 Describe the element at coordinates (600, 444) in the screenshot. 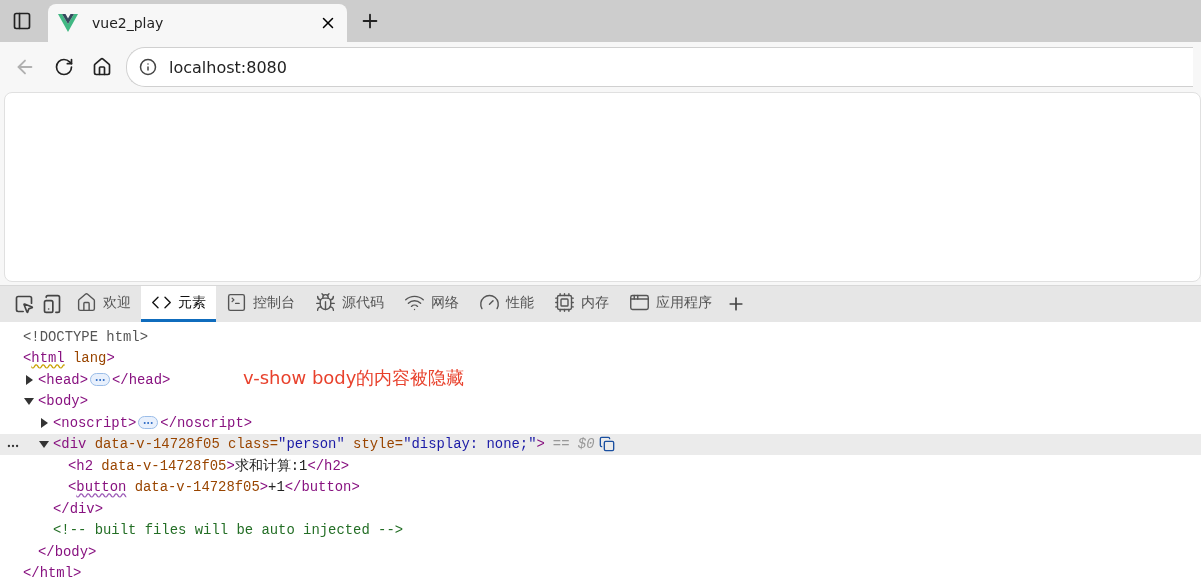

I see `selected-row: <div data-v-14728f05 class="person" style="display: none;"> == $0` at that location.